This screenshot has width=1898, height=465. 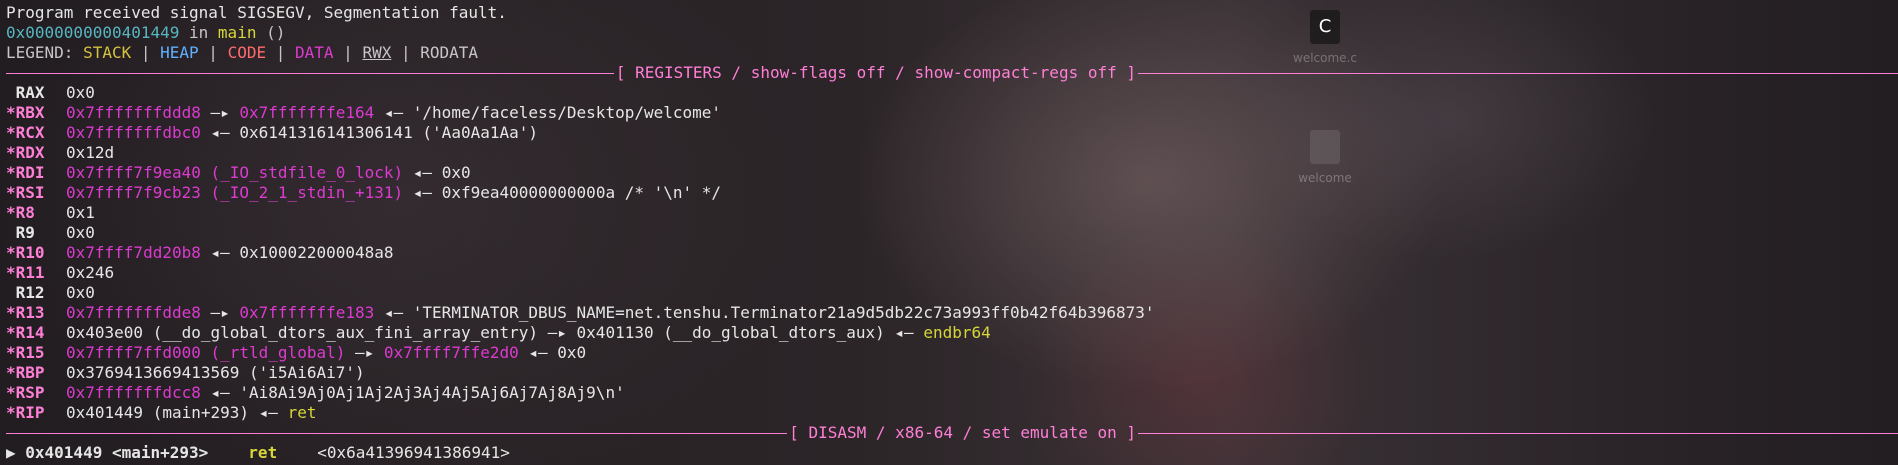 What do you see at coordinates (133, 172) in the screenshot?
I see `register-value: 0x7ffff7f9ea40` at bounding box center [133, 172].